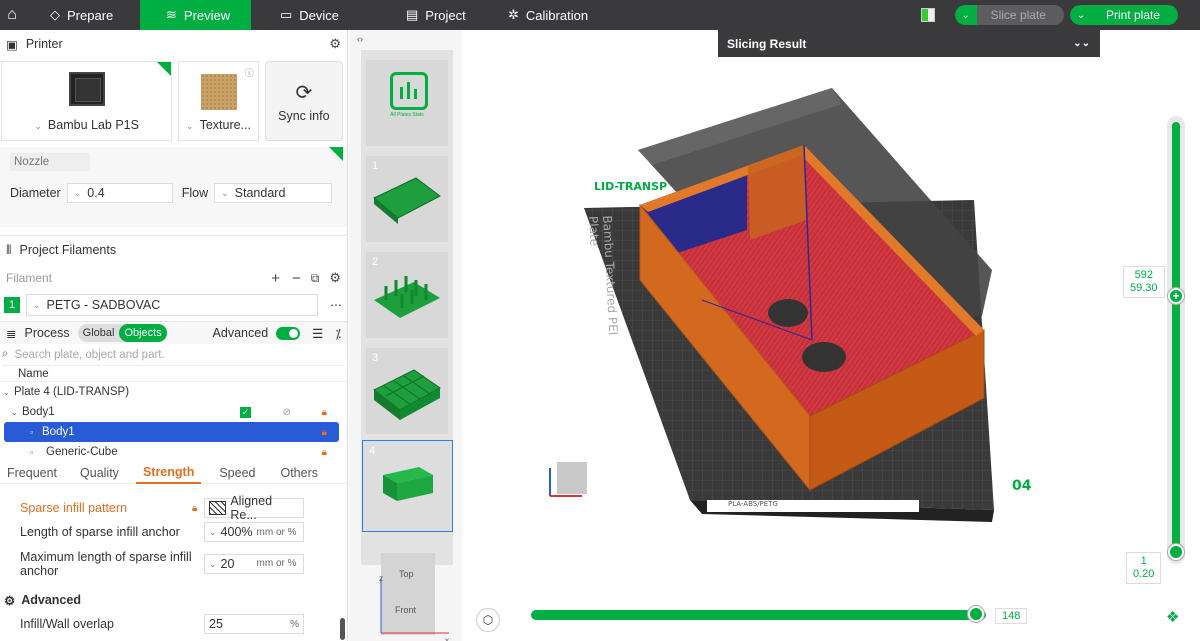 Image resolution: width=1200 pixels, height=641 pixels. I want to click on search-input: Search plate, object and part., so click(89, 355).